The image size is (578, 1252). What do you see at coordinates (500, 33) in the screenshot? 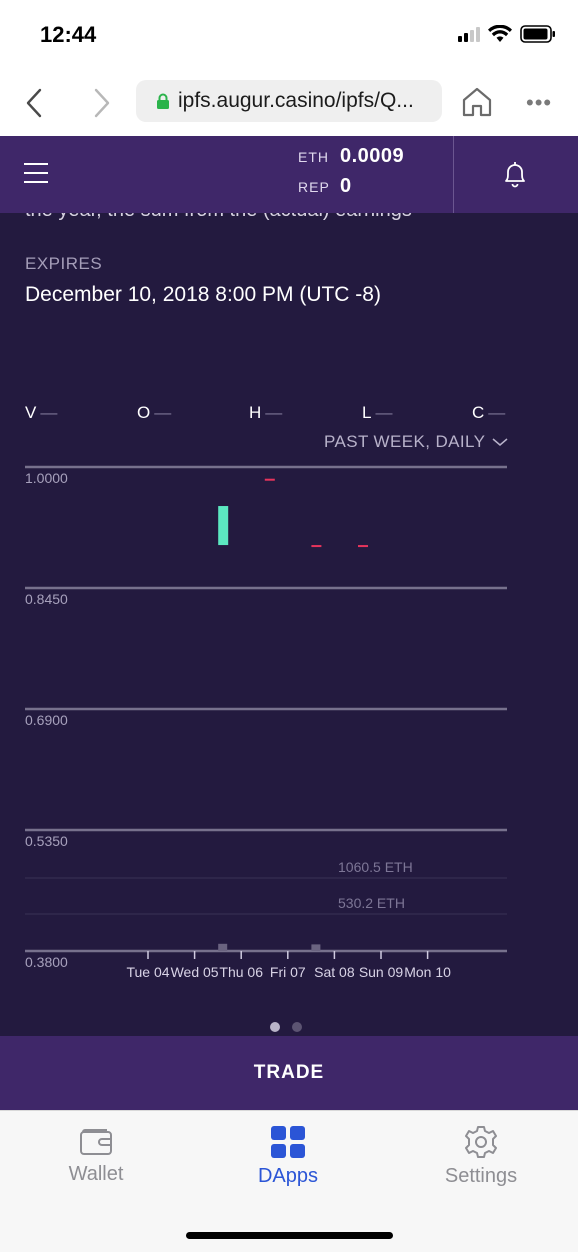
I see `wifi-icon` at bounding box center [500, 33].